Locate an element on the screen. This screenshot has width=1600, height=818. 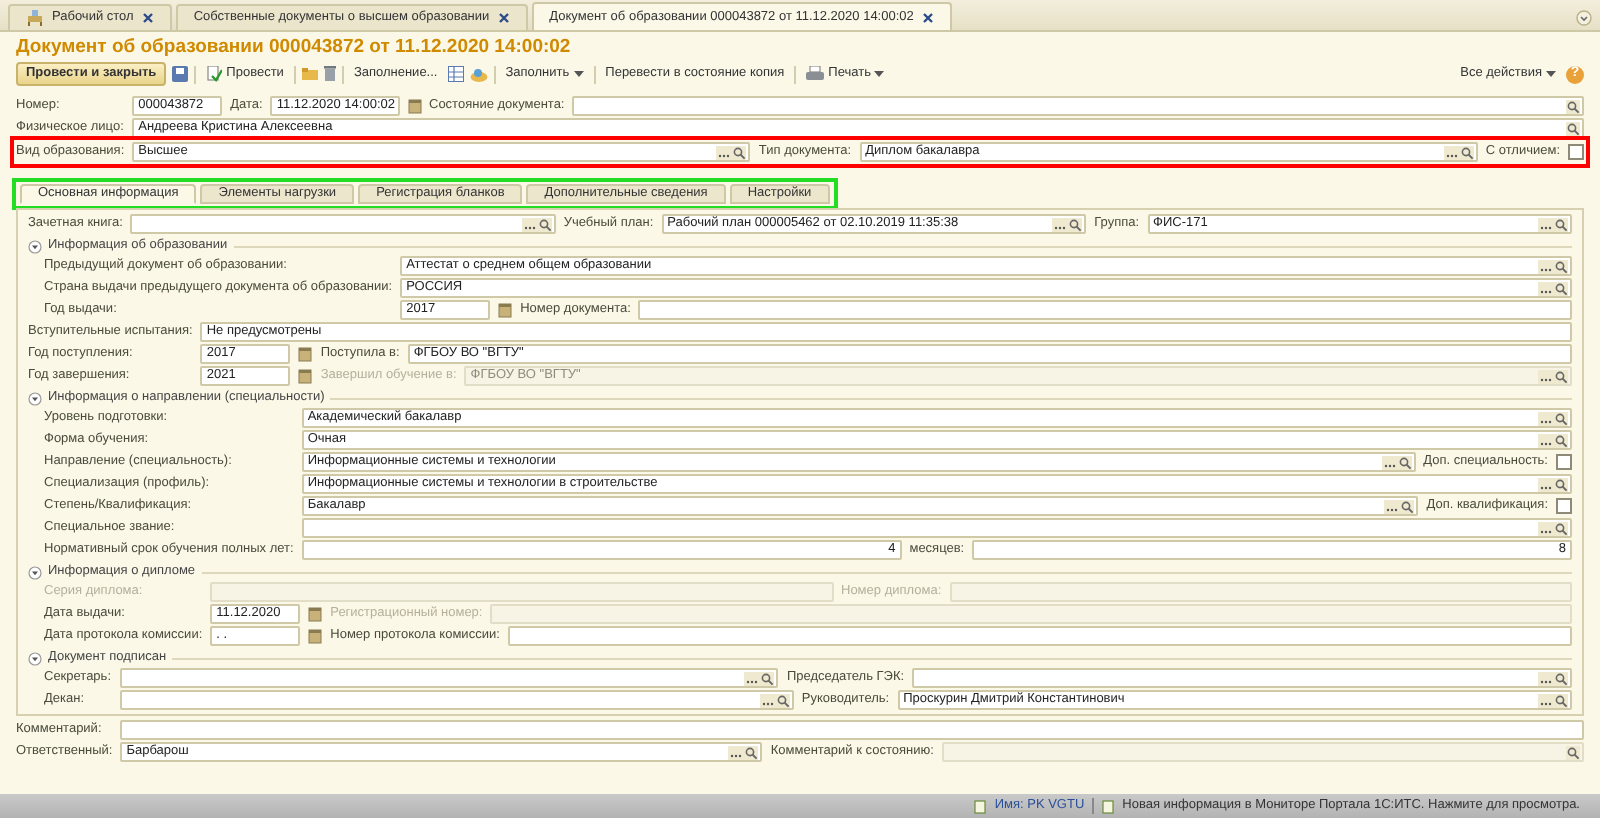
desk-icon is located at coordinates (35, 18).